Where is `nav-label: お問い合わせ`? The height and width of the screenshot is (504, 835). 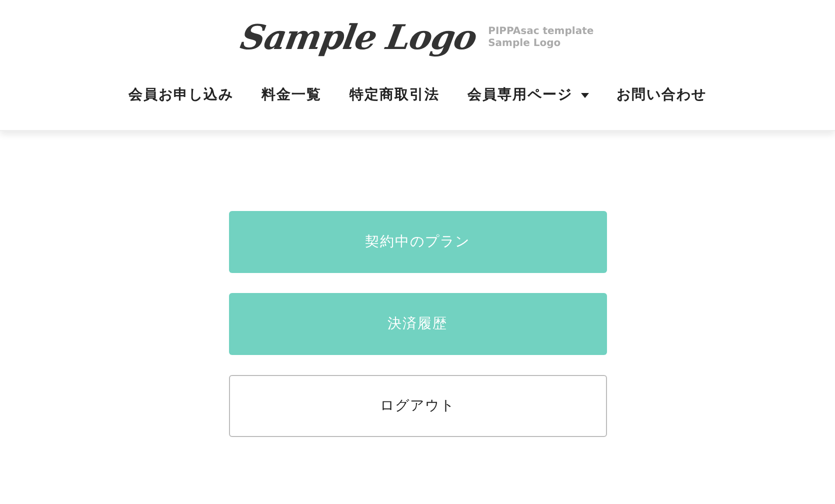 nav-label: お問い合わせ is located at coordinates (661, 95).